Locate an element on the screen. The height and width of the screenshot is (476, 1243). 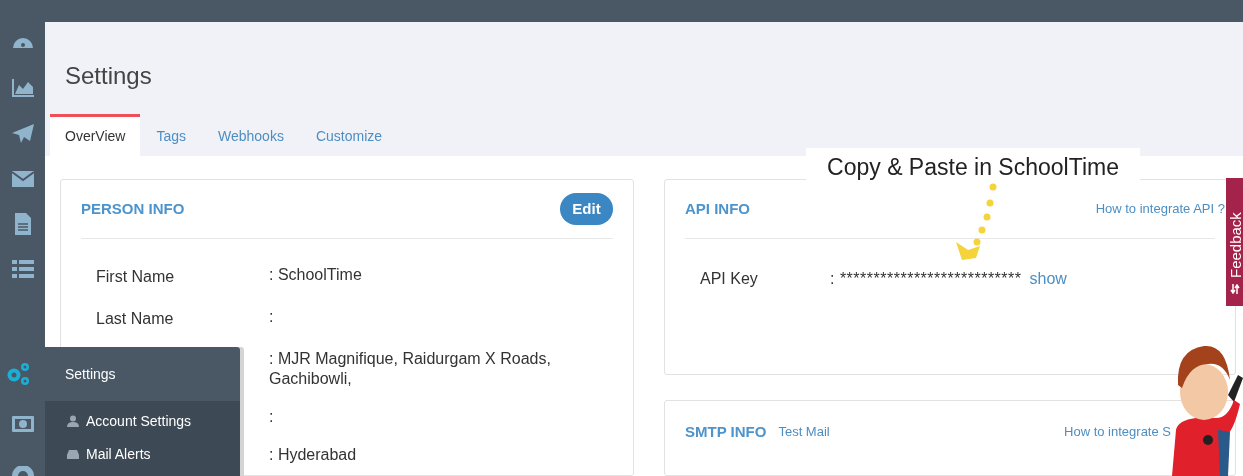
lifebuoy-icon is located at coordinates (22, 471).